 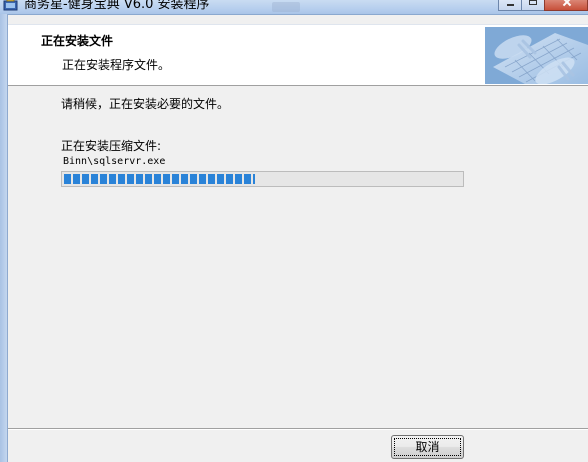 I want to click on header-panel: 正在安装文件 正在安装程序文件。, so click(x=298, y=55).